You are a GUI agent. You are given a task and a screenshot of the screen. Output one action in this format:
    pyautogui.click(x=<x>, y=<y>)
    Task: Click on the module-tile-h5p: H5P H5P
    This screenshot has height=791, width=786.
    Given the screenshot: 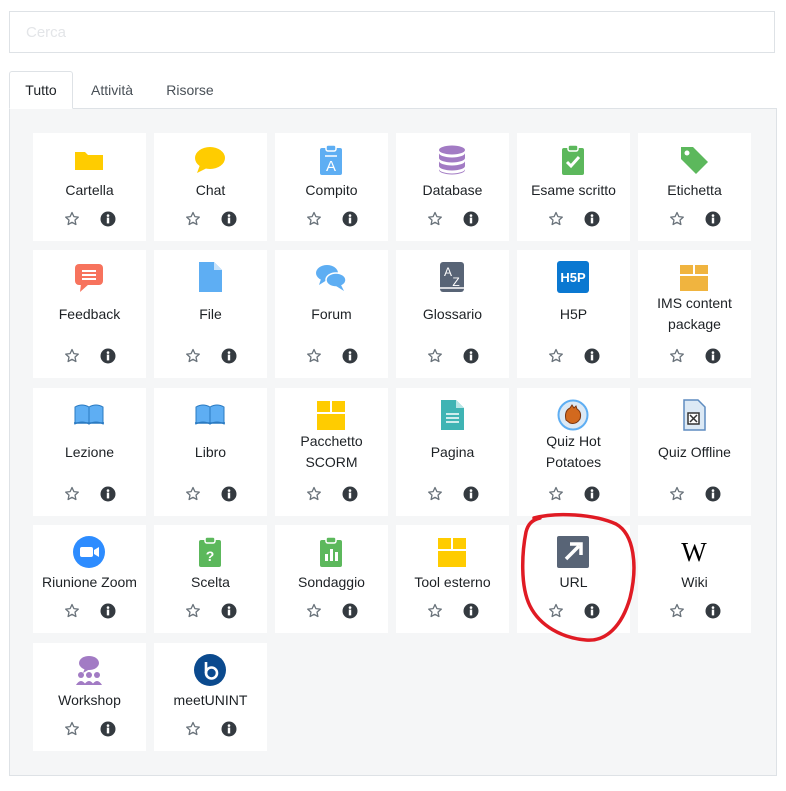 What is the action you would take?
    pyautogui.click(x=573, y=314)
    